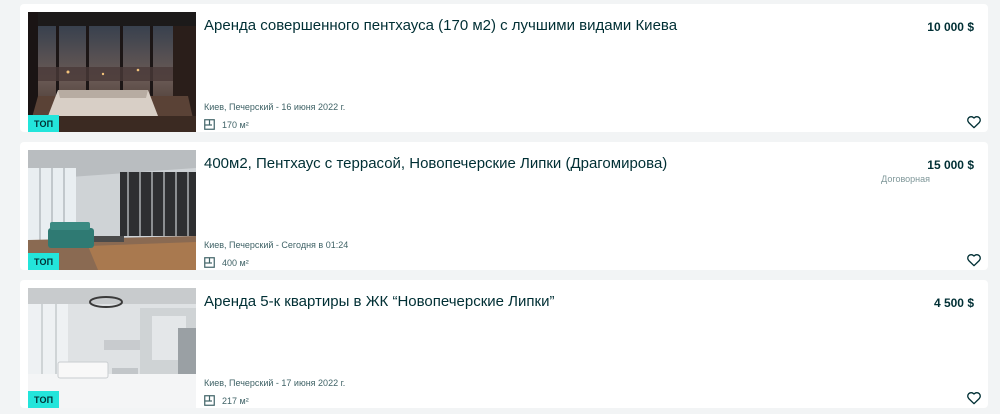  I want to click on listing-price: 4 500 $, so click(953, 303).